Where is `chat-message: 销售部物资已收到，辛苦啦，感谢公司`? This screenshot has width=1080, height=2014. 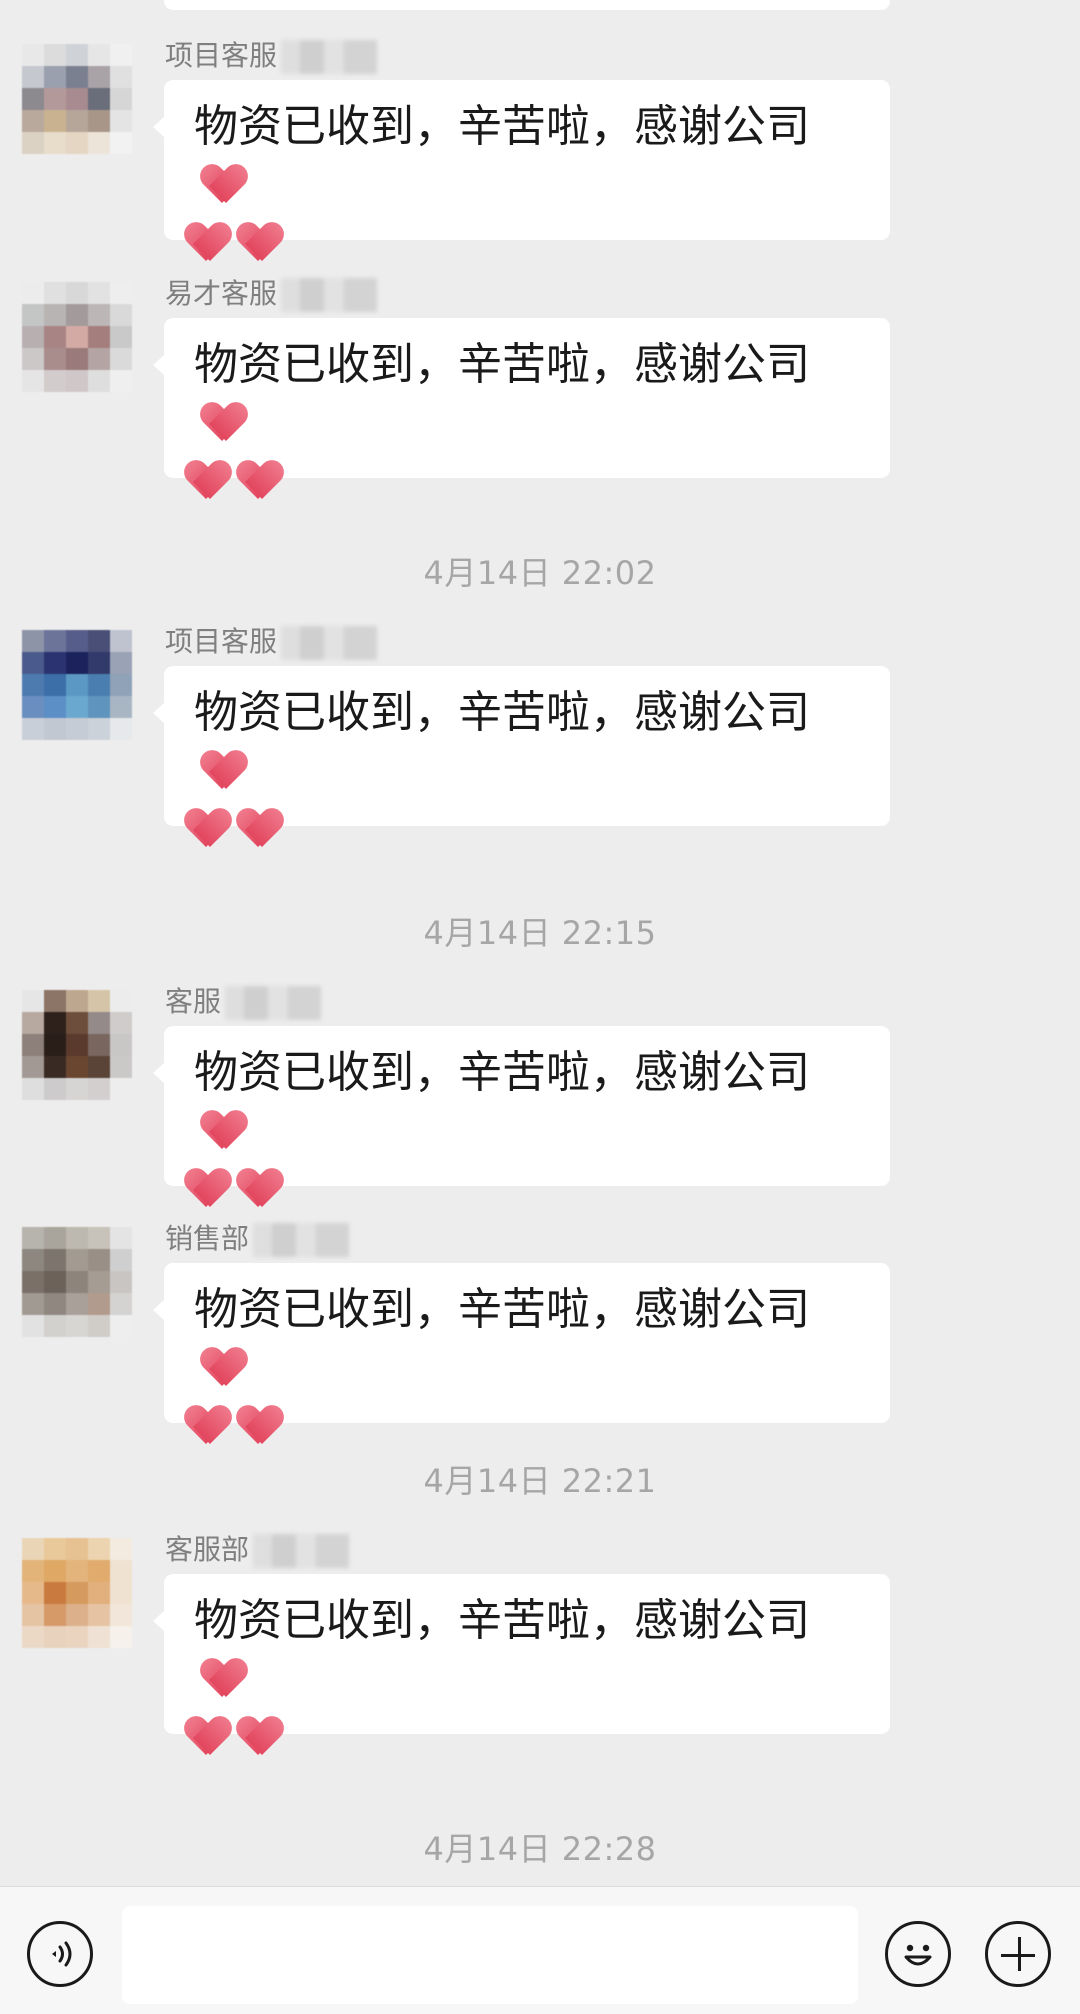 chat-message: 销售部物资已收到，辛苦啦，感谢公司 is located at coordinates (540, 1322).